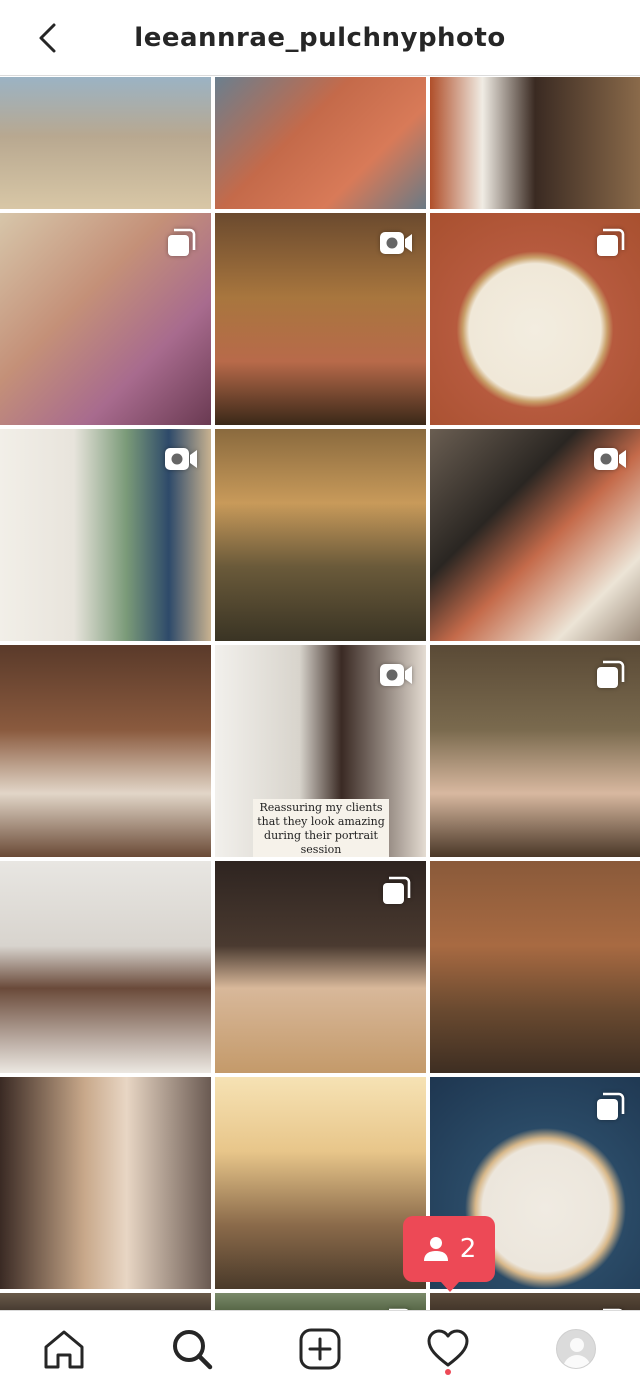  Describe the element at coordinates (105, 751) in the screenshot. I see `grid-post-girl-tree` at that location.